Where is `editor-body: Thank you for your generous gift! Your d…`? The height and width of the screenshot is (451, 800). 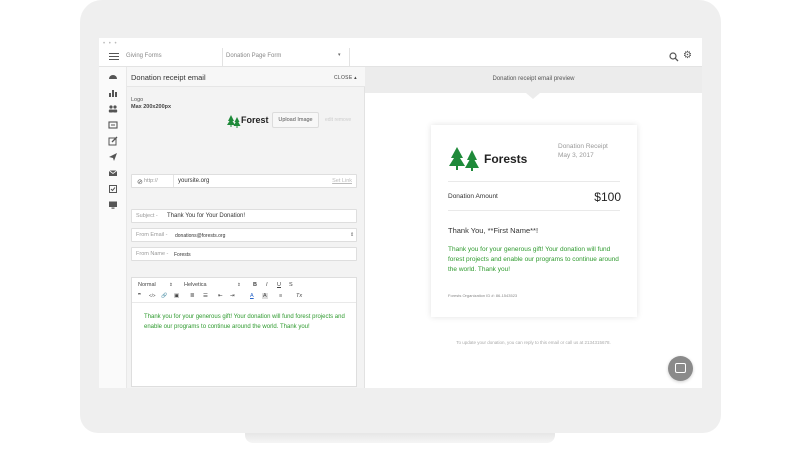
editor-body: Thank you for your generous gift! Your d… is located at coordinates (246, 322).